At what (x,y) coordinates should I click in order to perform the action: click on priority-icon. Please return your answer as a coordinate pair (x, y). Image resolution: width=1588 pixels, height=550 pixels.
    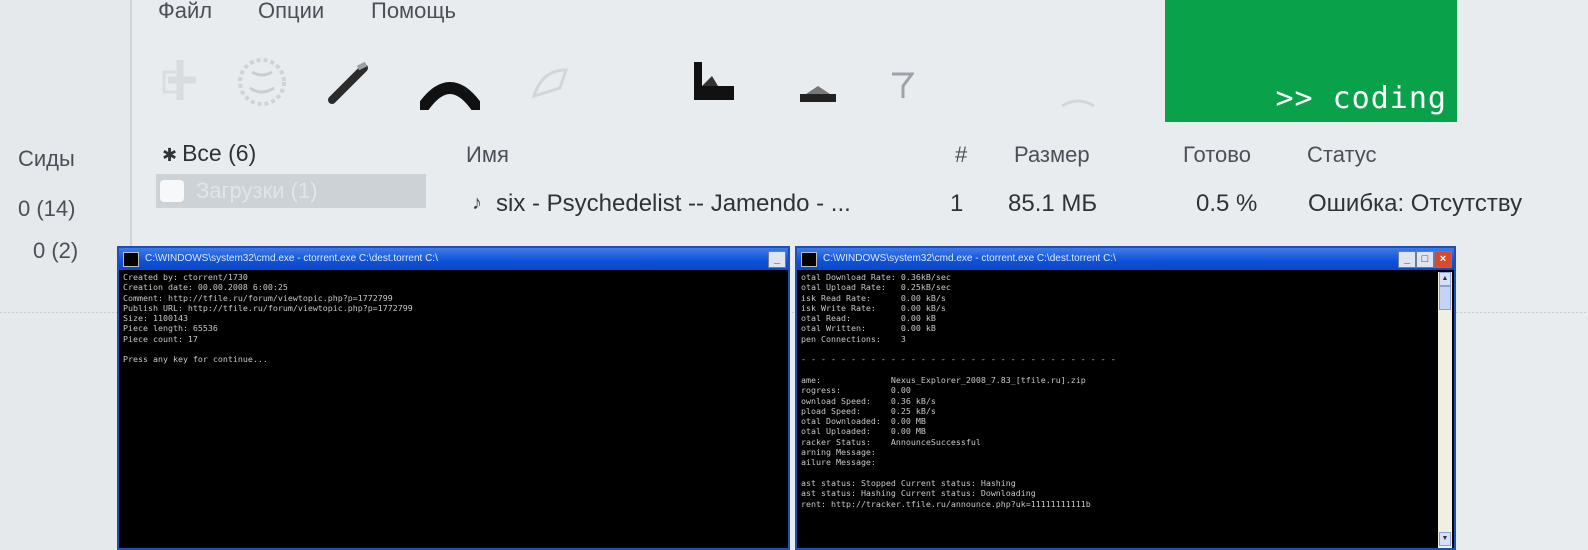
    Looking at the image, I should click on (715, 84).